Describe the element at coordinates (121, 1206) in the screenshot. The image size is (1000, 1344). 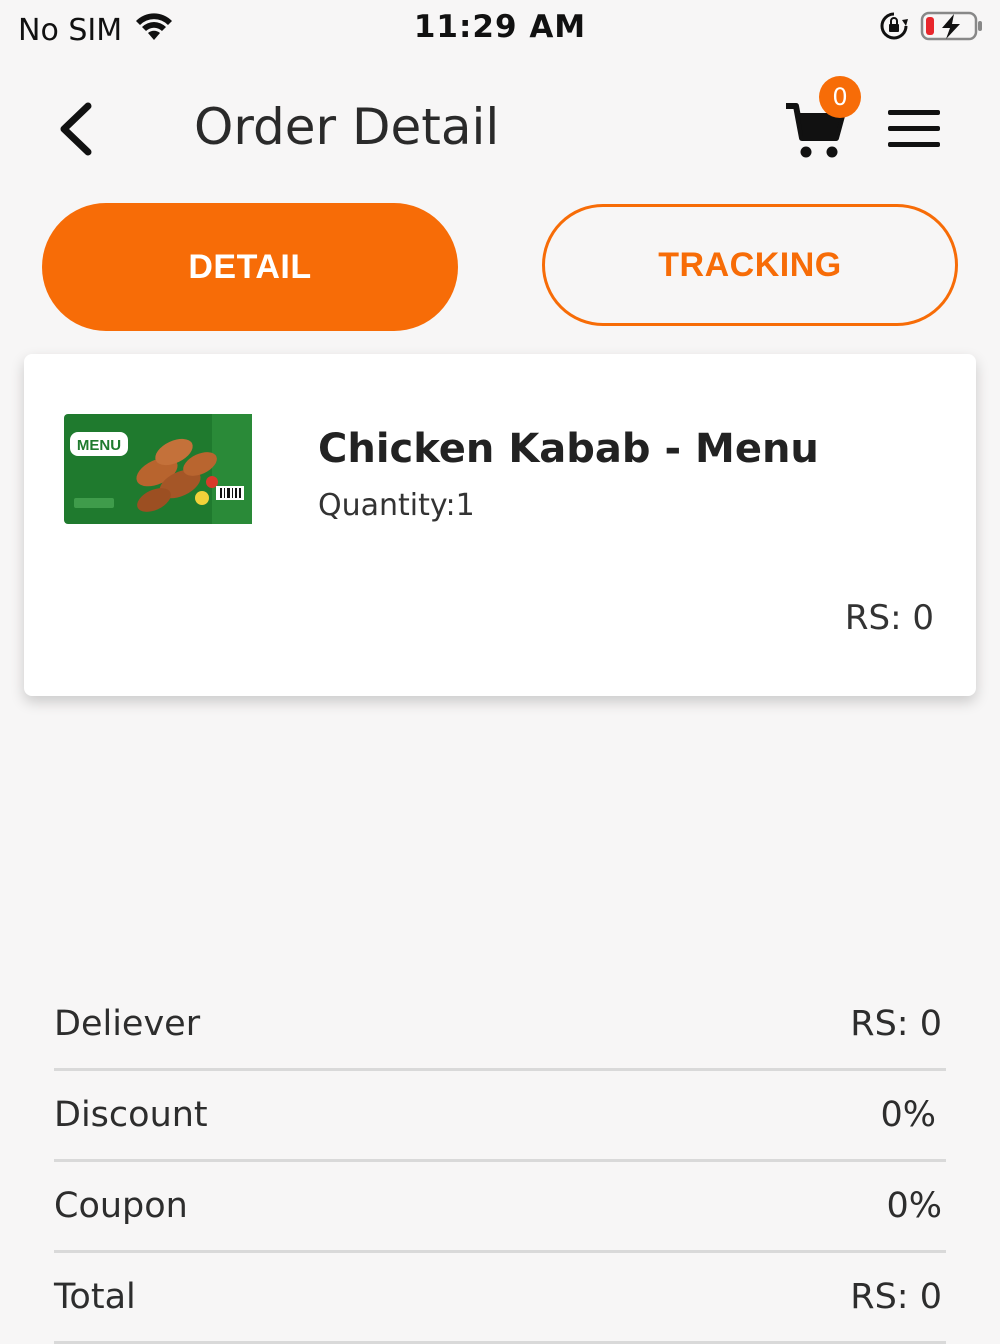
I see `summary-label: Coupon` at that location.